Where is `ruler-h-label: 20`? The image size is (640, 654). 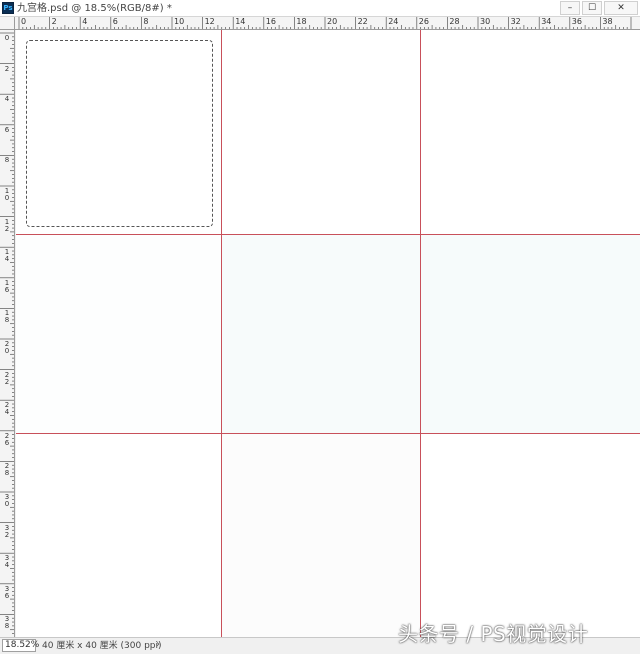 ruler-h-label: 20 is located at coordinates (332, 21).